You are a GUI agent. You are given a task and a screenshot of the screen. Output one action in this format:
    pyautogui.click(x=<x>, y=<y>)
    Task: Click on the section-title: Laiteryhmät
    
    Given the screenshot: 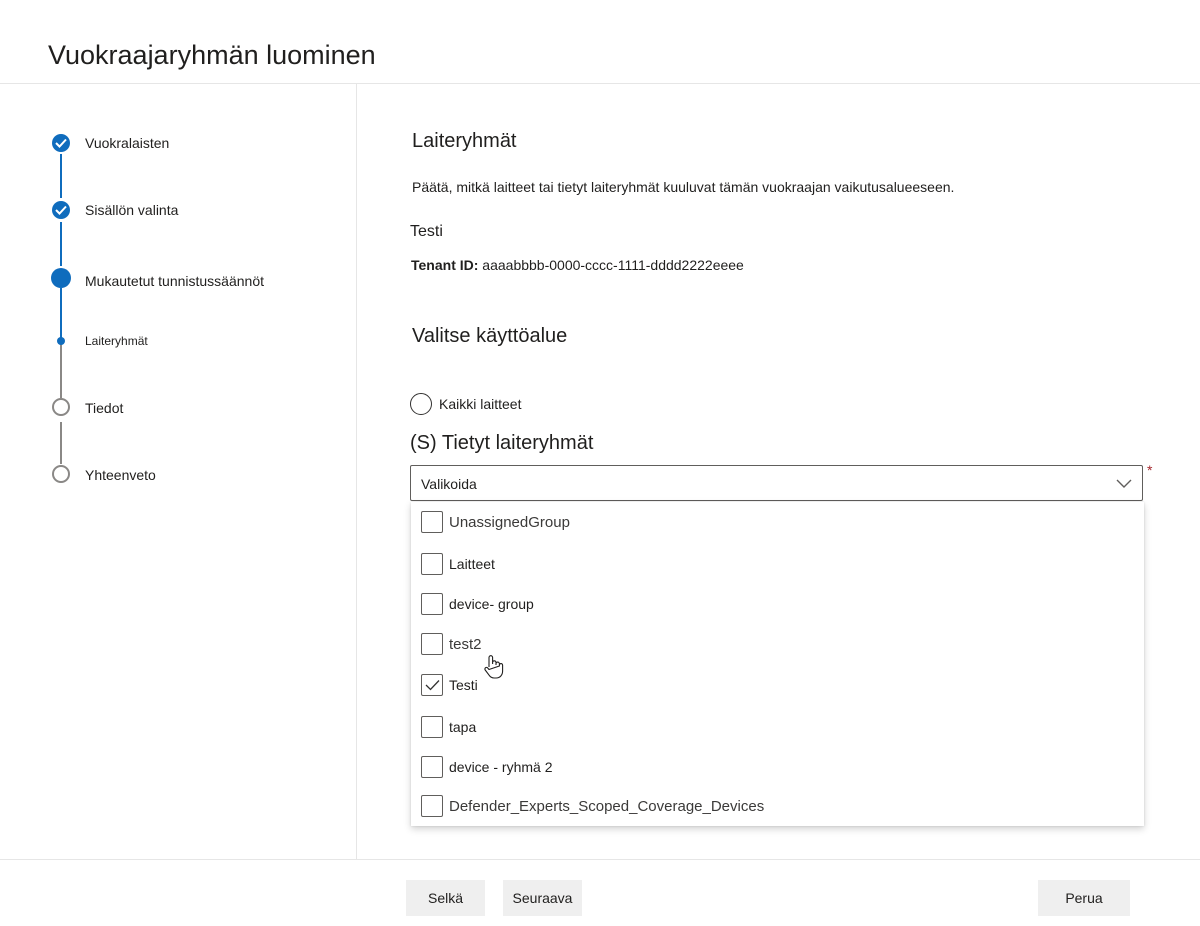 What is the action you would take?
    pyautogui.click(x=464, y=141)
    